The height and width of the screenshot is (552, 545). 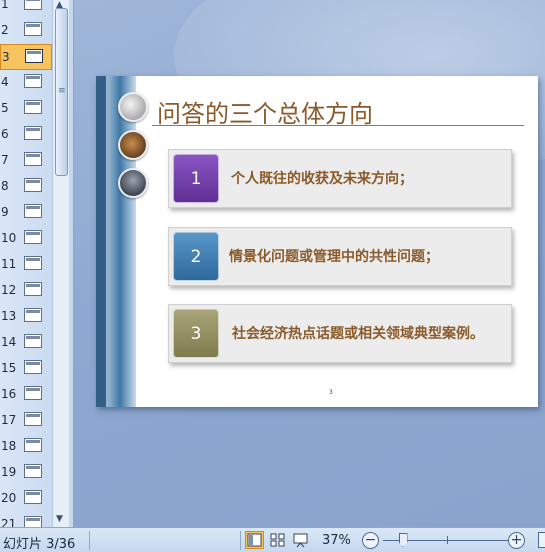 I want to click on slide-sorter-icon, so click(x=277, y=540).